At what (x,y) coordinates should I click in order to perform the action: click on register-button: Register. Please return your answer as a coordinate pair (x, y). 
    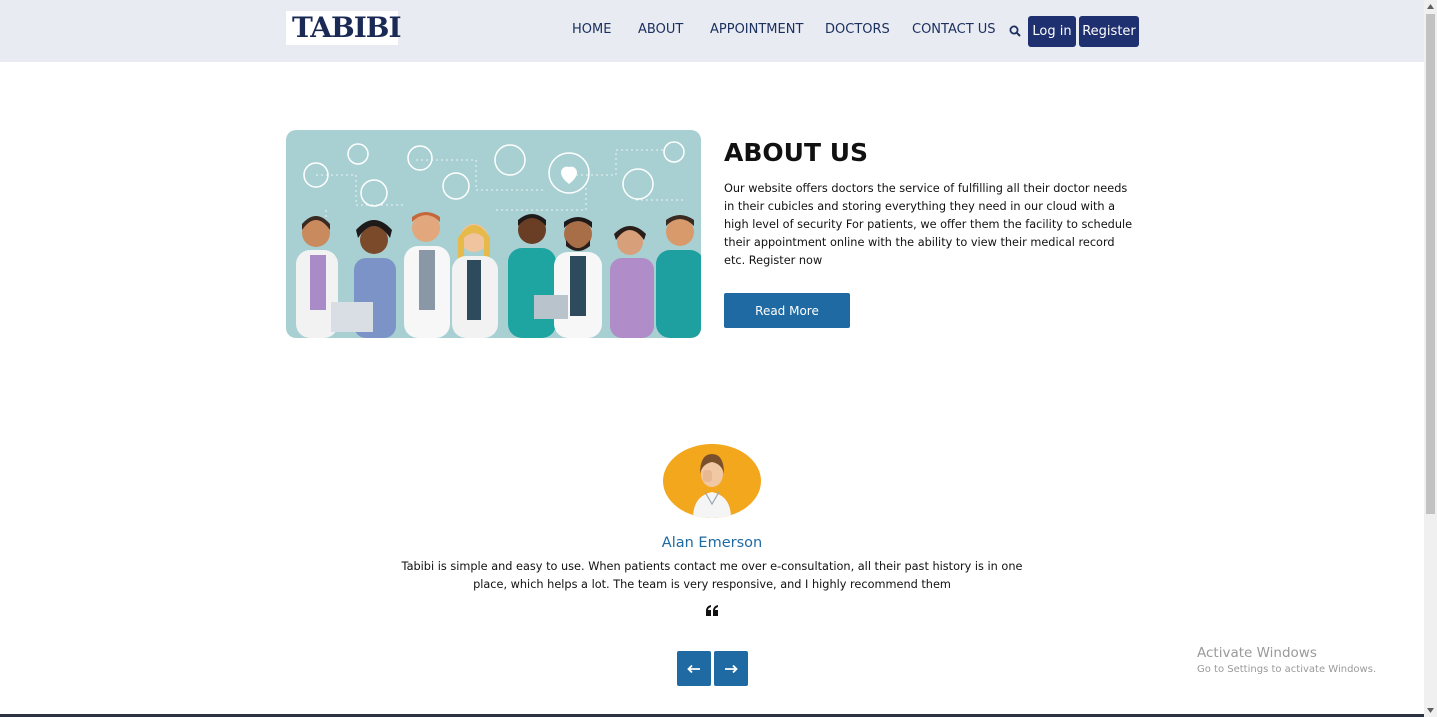
    Looking at the image, I should click on (1109, 31).